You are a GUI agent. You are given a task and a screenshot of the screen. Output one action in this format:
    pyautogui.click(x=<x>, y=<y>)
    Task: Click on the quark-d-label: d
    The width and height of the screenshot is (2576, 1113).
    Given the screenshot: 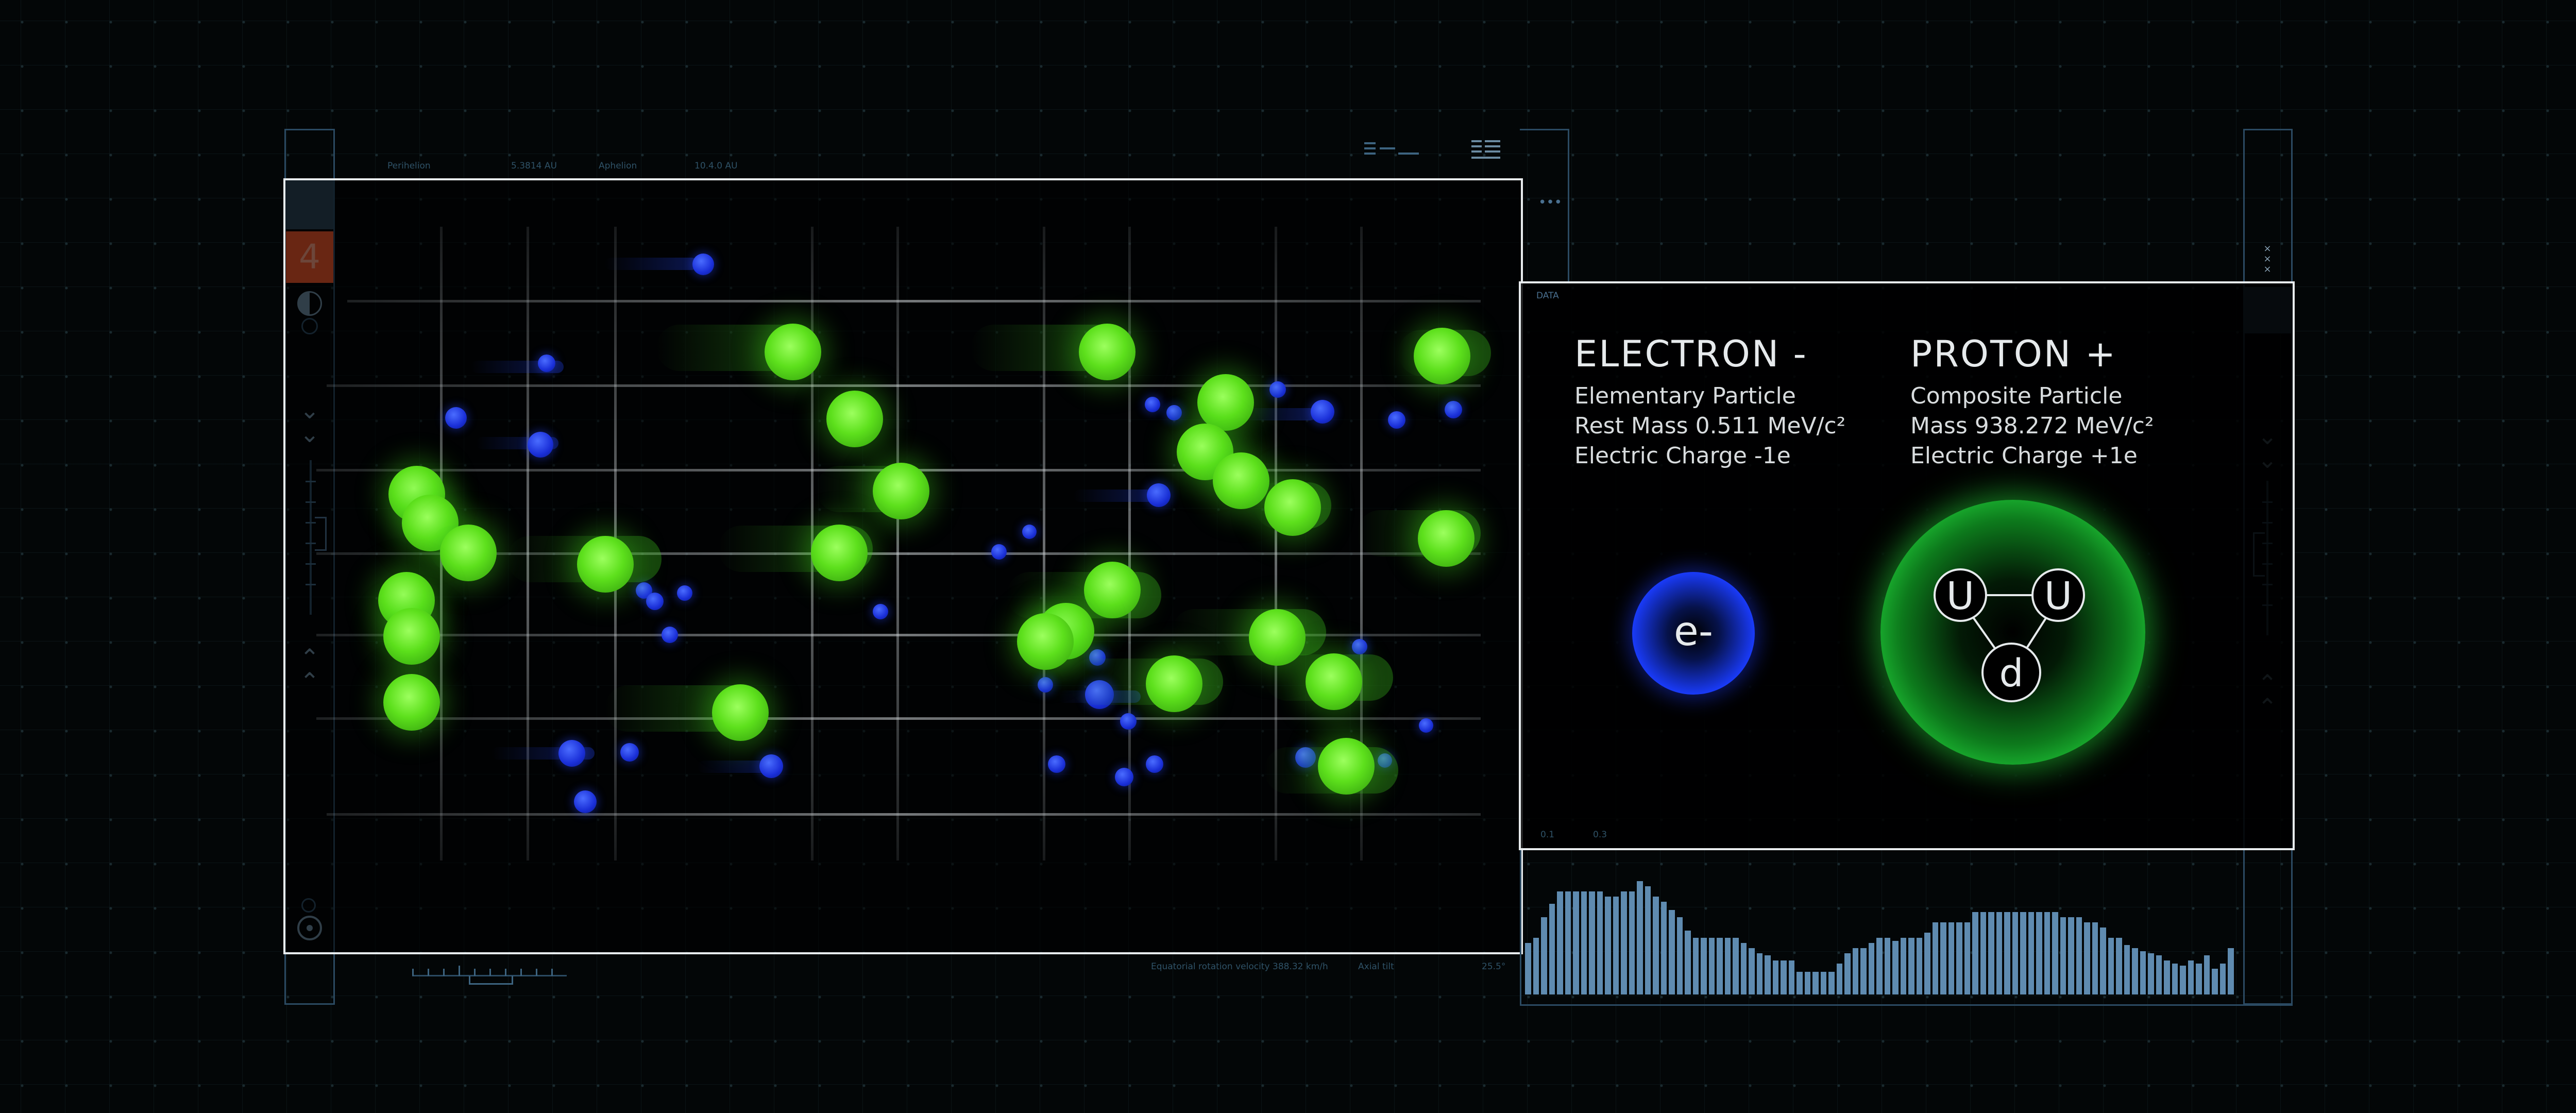 What is the action you would take?
    pyautogui.click(x=2011, y=673)
    